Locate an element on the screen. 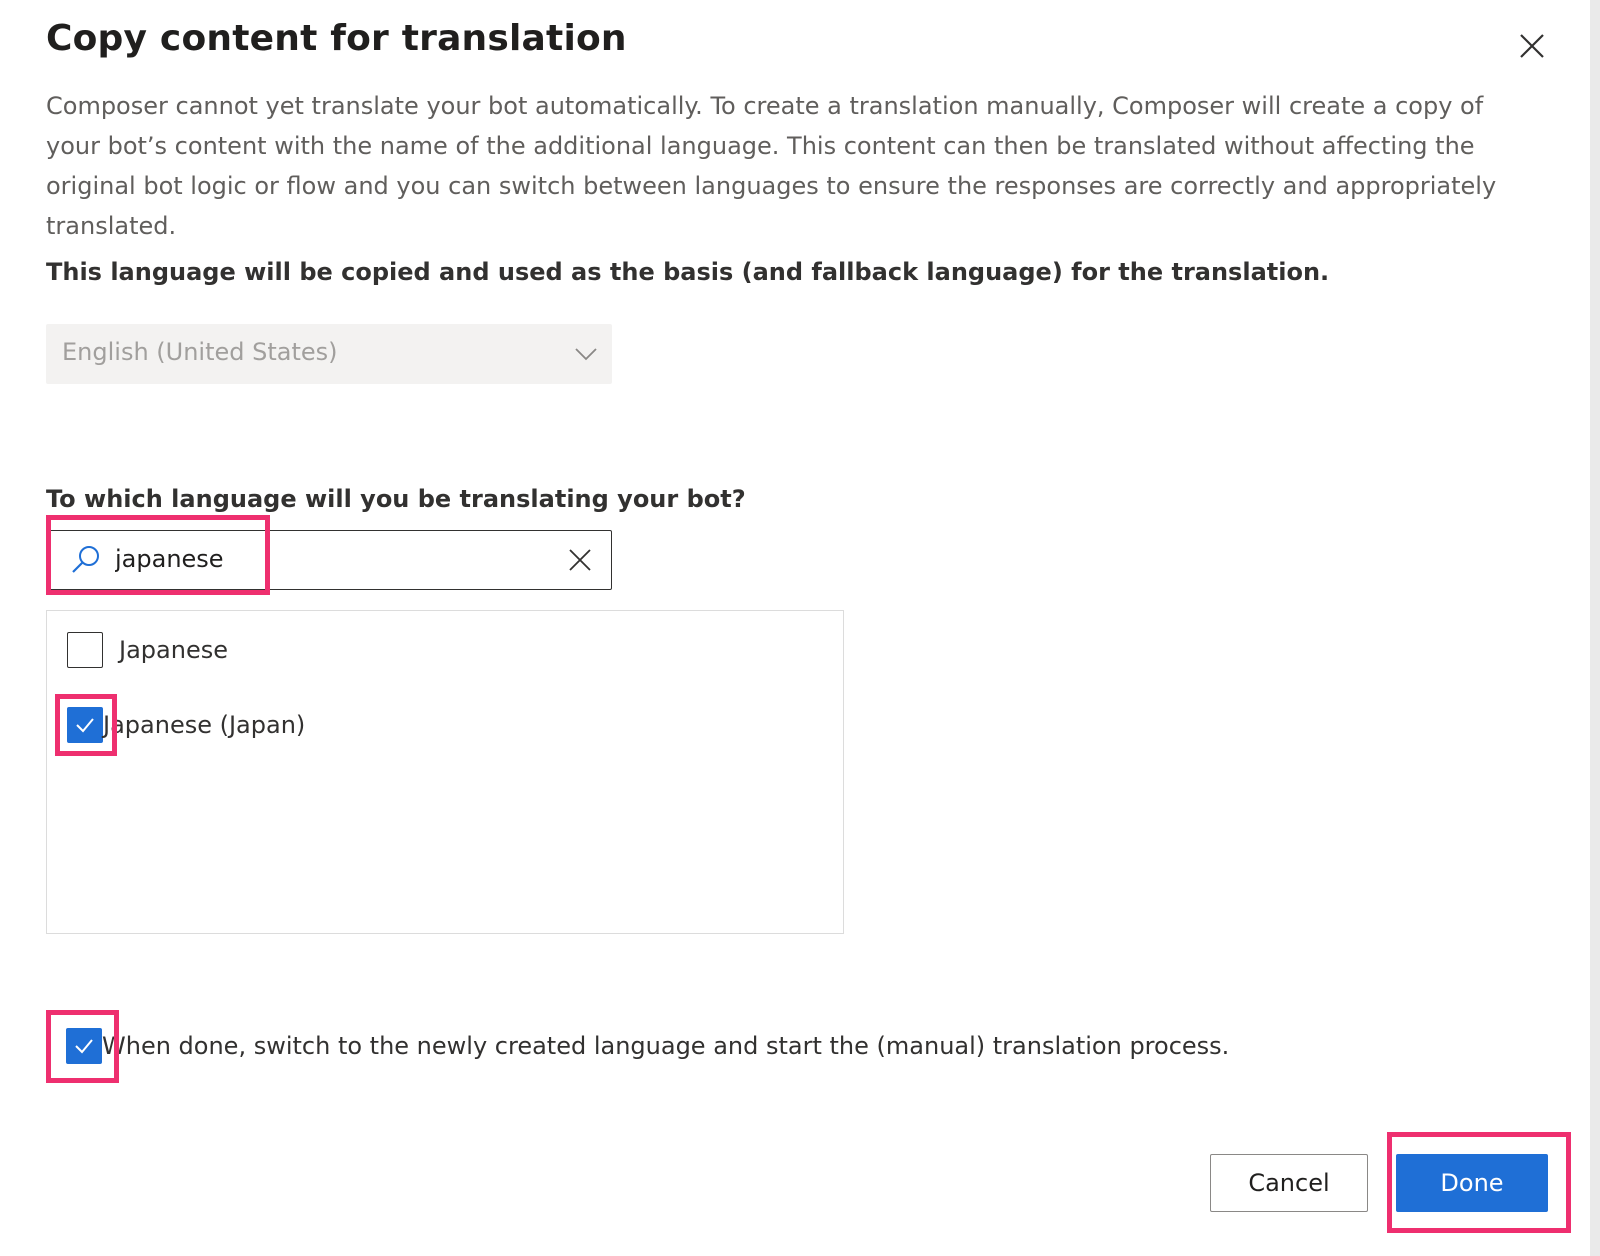 This screenshot has width=1600, height=1256. language-option-japanese-japan: Japanese (Japan) is located at coordinates (186, 725).